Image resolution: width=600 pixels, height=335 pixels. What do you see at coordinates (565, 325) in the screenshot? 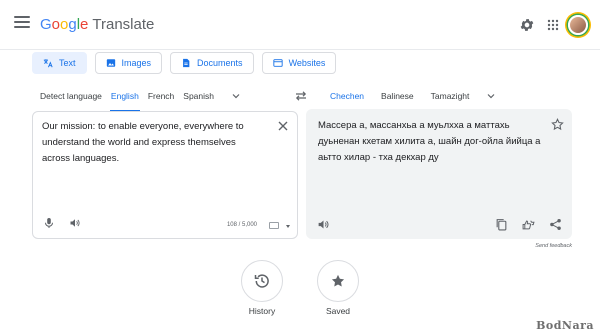
I see `watermark: BodNara` at bounding box center [565, 325].